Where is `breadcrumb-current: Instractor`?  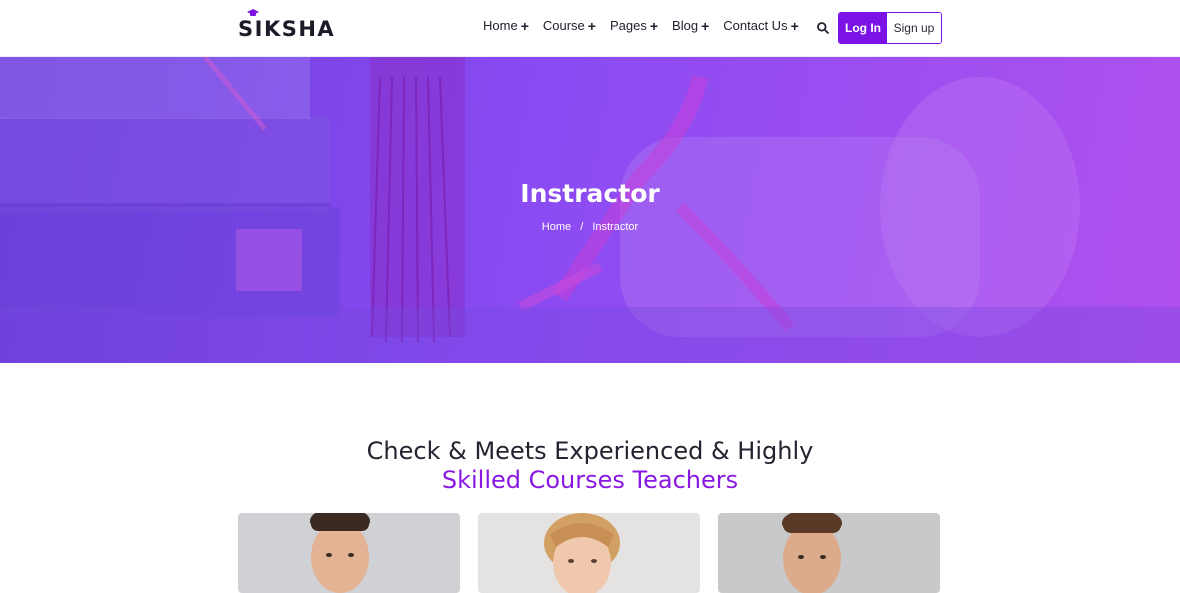 breadcrumb-current: Instractor is located at coordinates (615, 227).